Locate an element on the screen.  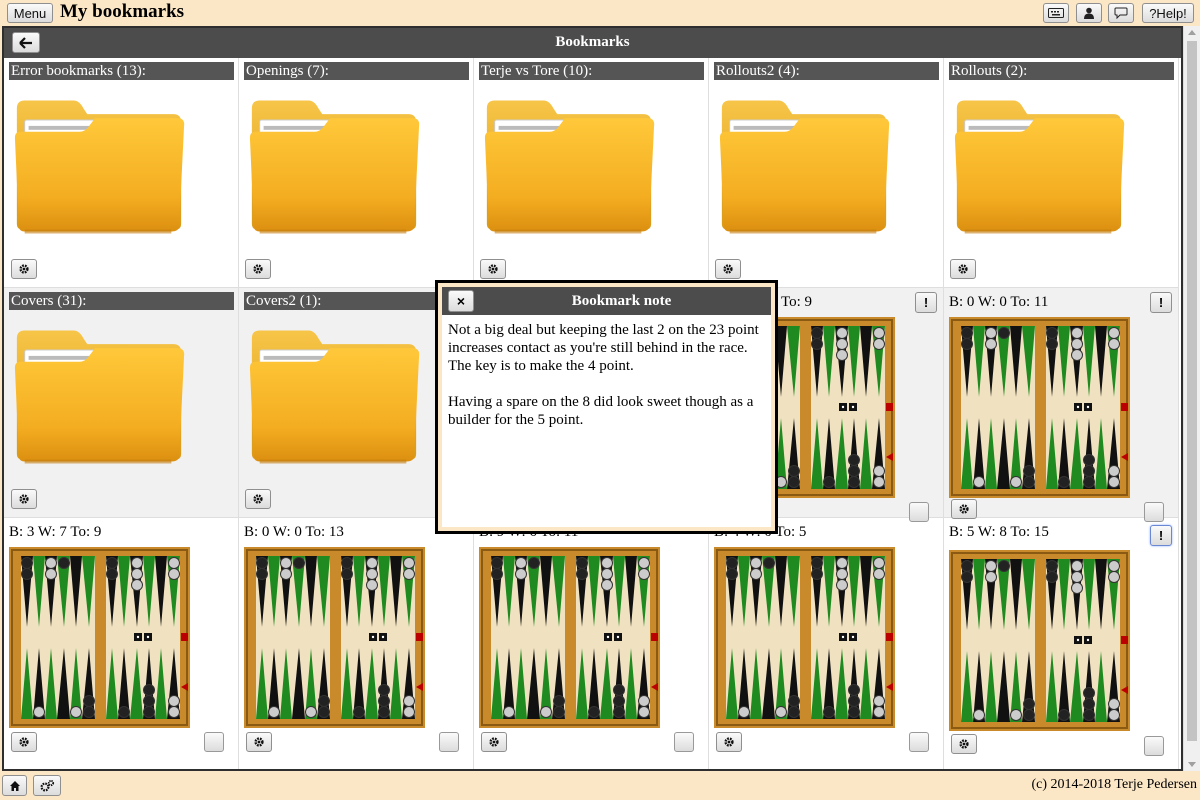
keyboard-icon is located at coordinates (1056, 13).